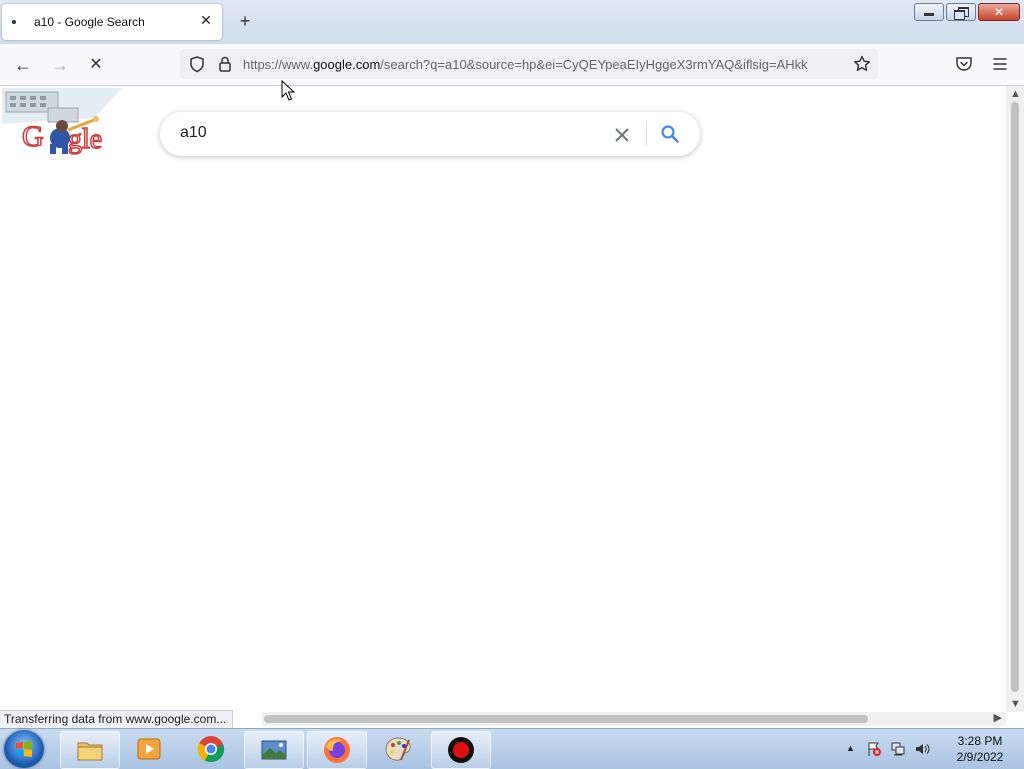 The image size is (1024, 769). Describe the element at coordinates (922, 749) in the screenshot. I see `volume-icon` at that location.